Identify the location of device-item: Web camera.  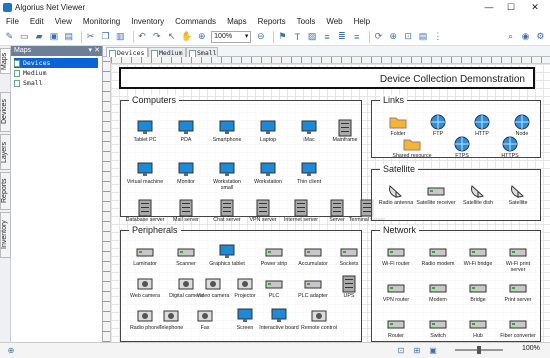
(145, 287).